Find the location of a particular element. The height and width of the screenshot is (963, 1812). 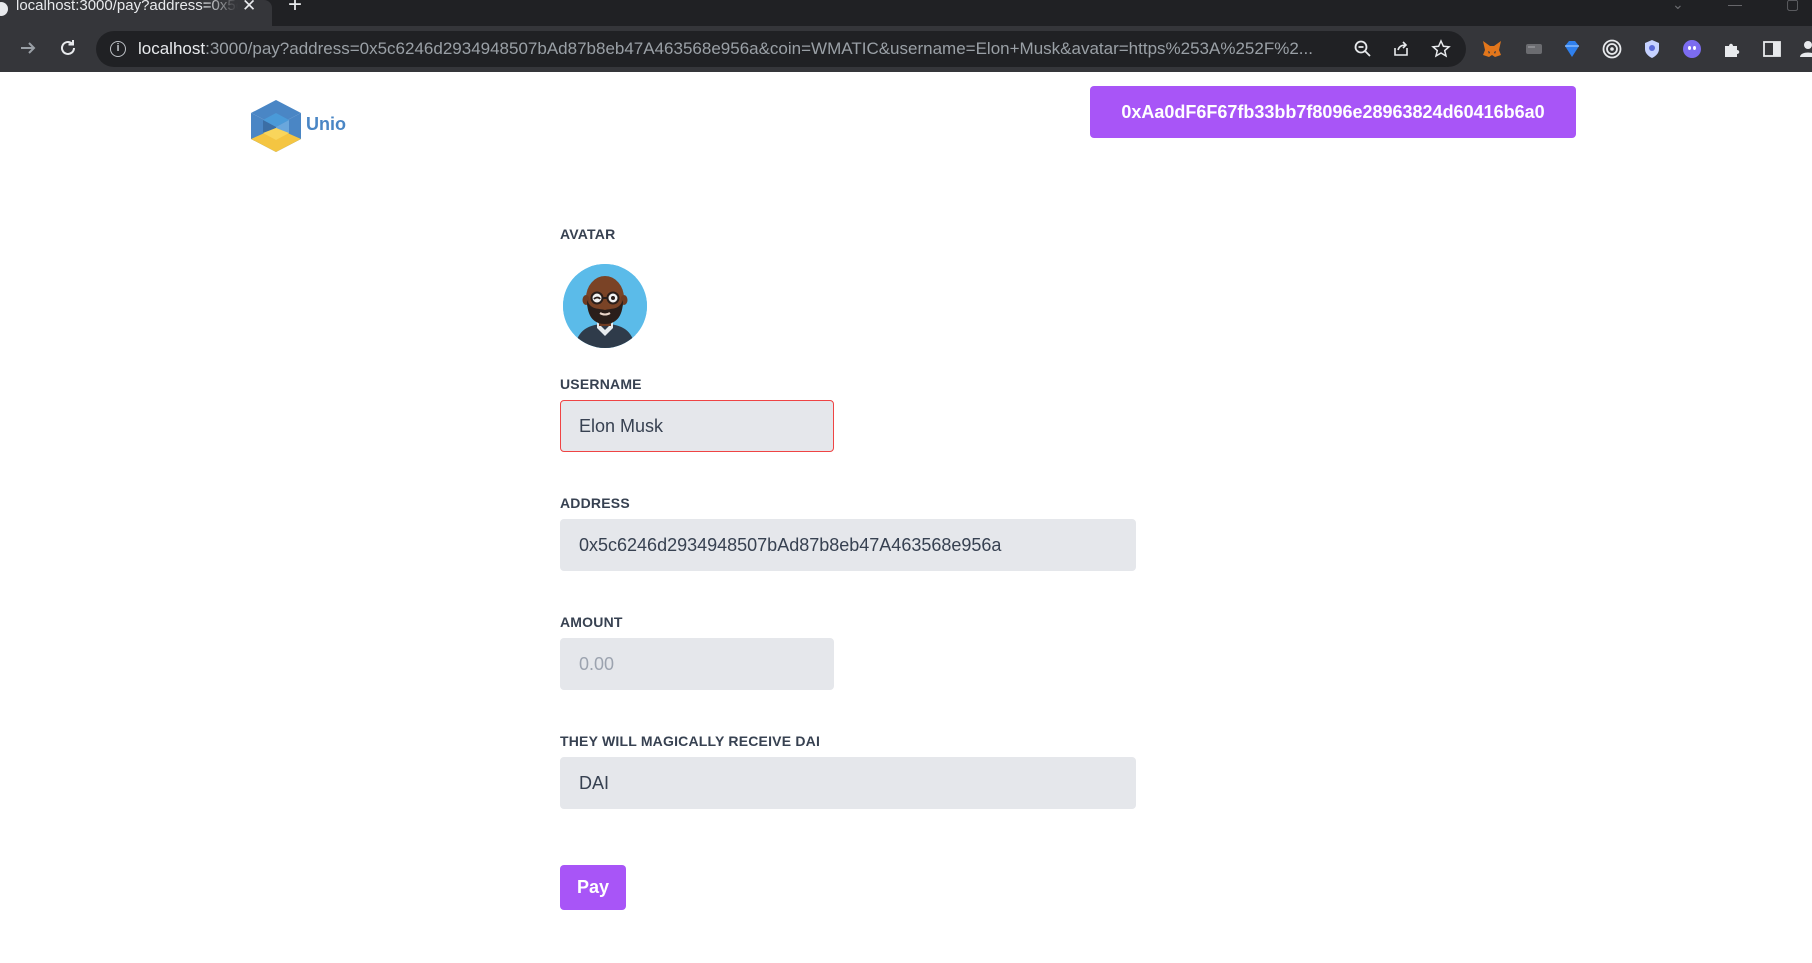

avatar-label: AVATAR is located at coordinates (588, 234).